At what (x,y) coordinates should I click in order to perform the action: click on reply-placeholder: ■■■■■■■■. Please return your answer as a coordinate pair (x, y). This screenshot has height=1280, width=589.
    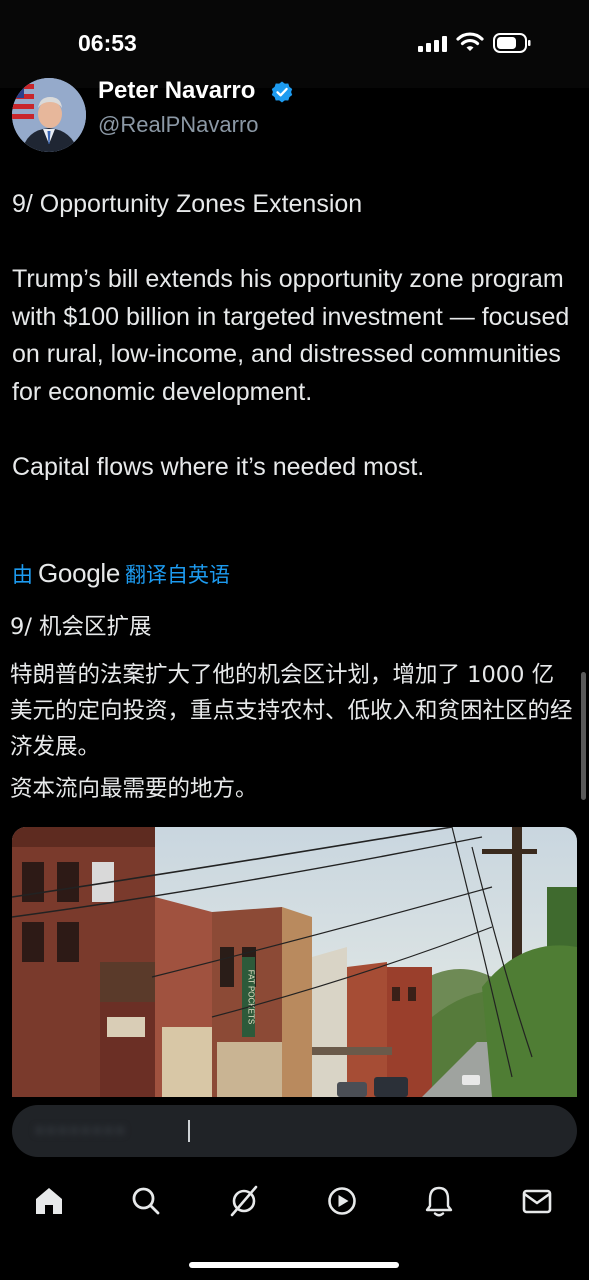
    Looking at the image, I should click on (80, 1130).